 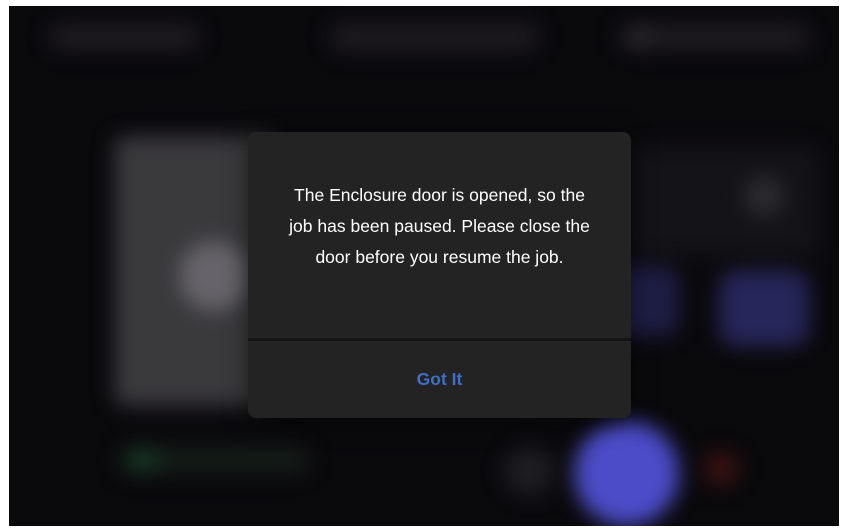 I want to click on background-pause-button, so click(x=626, y=473).